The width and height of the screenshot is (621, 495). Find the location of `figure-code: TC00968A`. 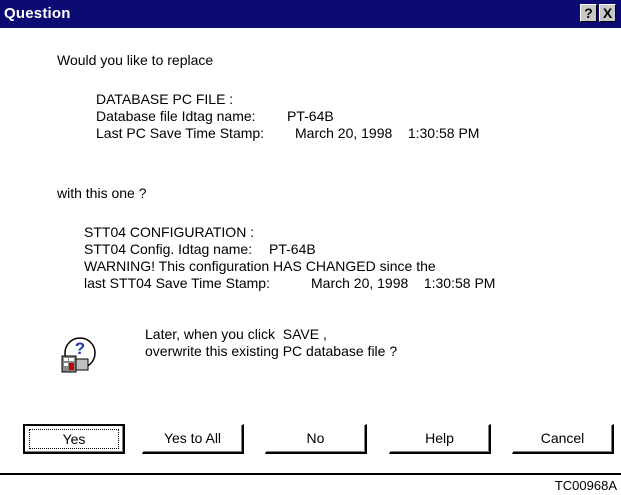

figure-code: TC00968A is located at coordinates (585, 485).